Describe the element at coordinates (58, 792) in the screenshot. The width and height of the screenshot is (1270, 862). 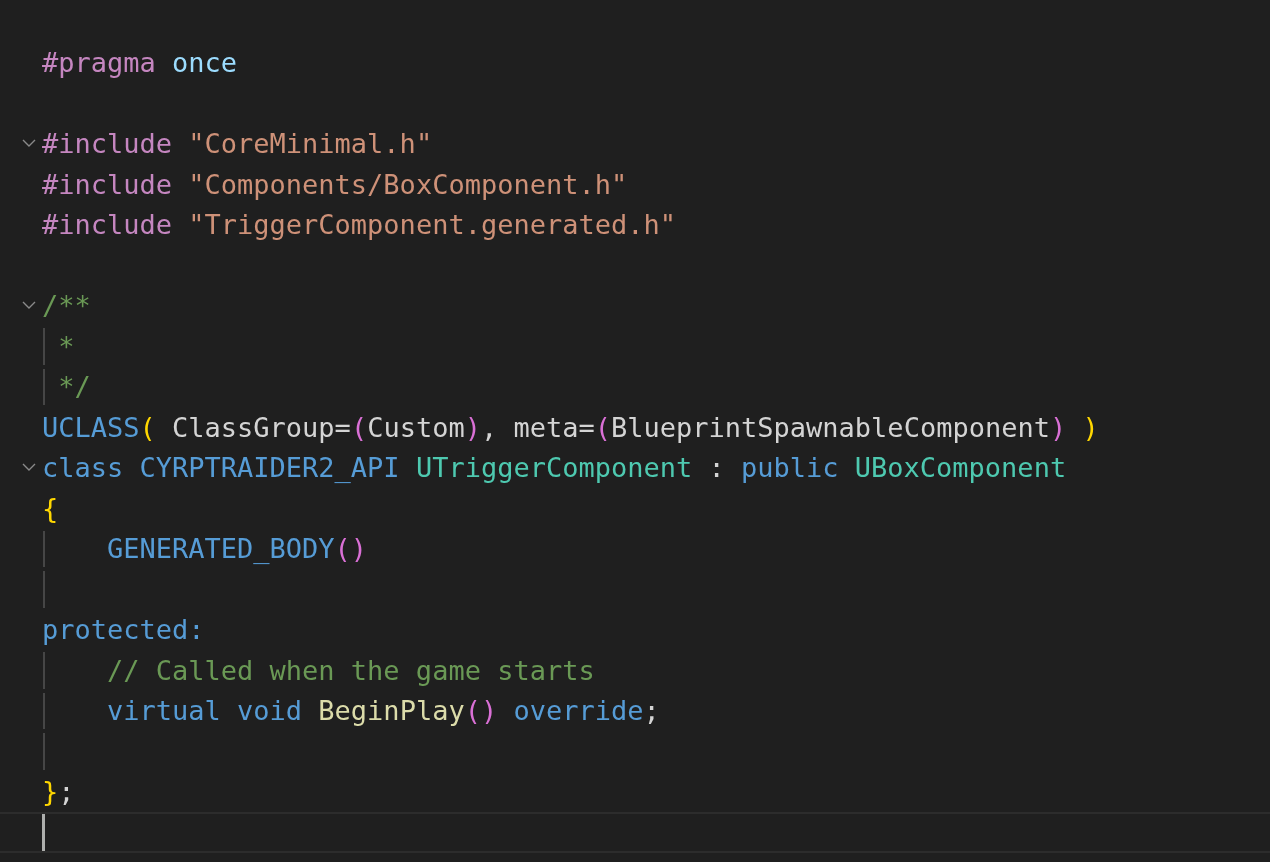
I see `code-line: };` at that location.